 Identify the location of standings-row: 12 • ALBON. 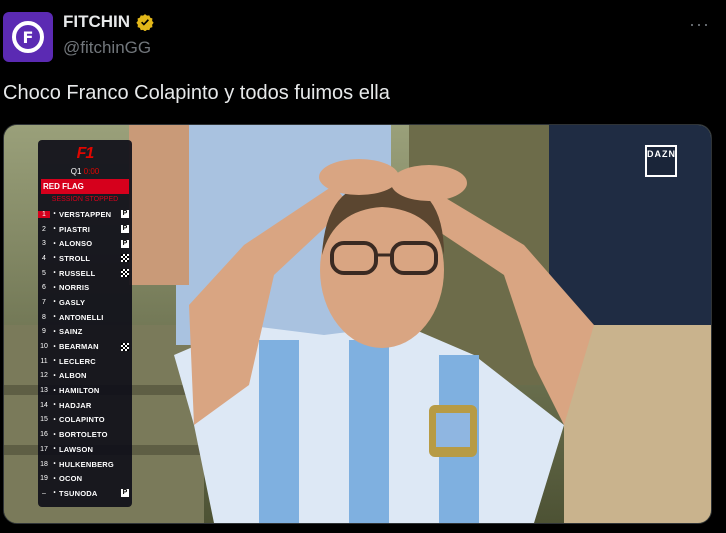
(85, 376).